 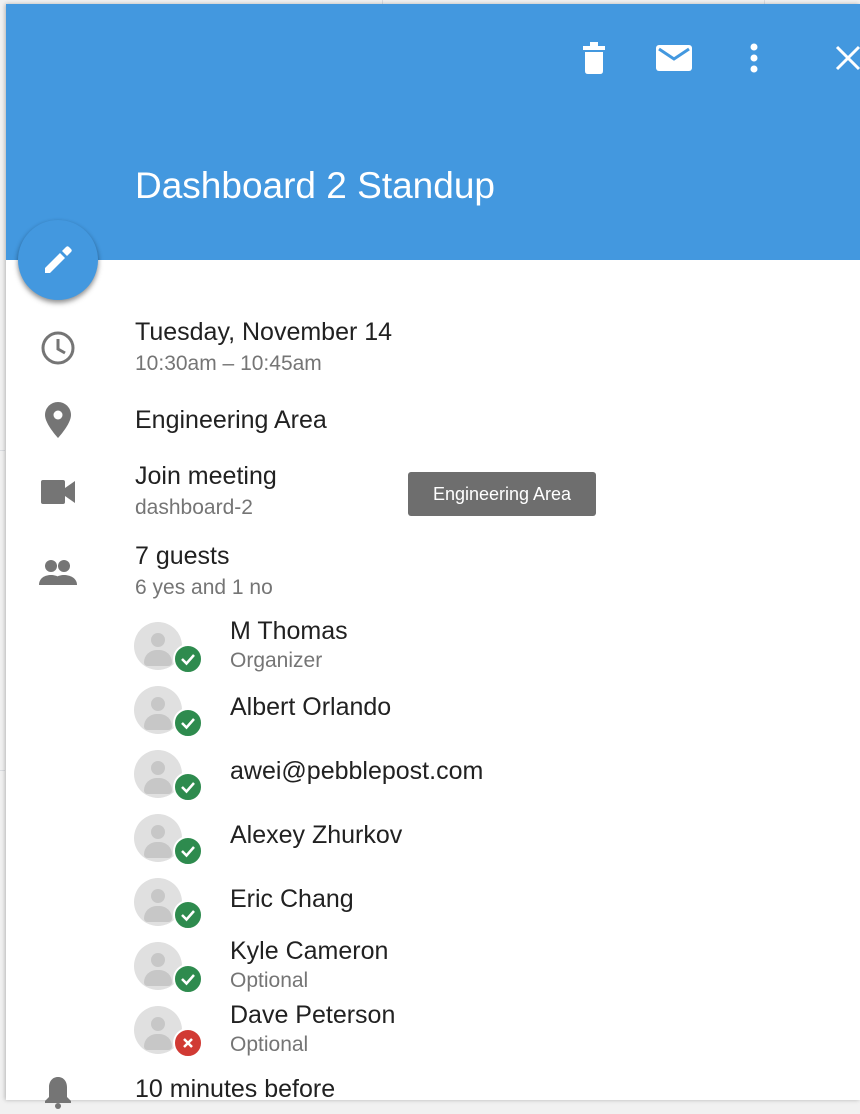 What do you see at coordinates (58, 1092) in the screenshot?
I see `bell-icon` at bounding box center [58, 1092].